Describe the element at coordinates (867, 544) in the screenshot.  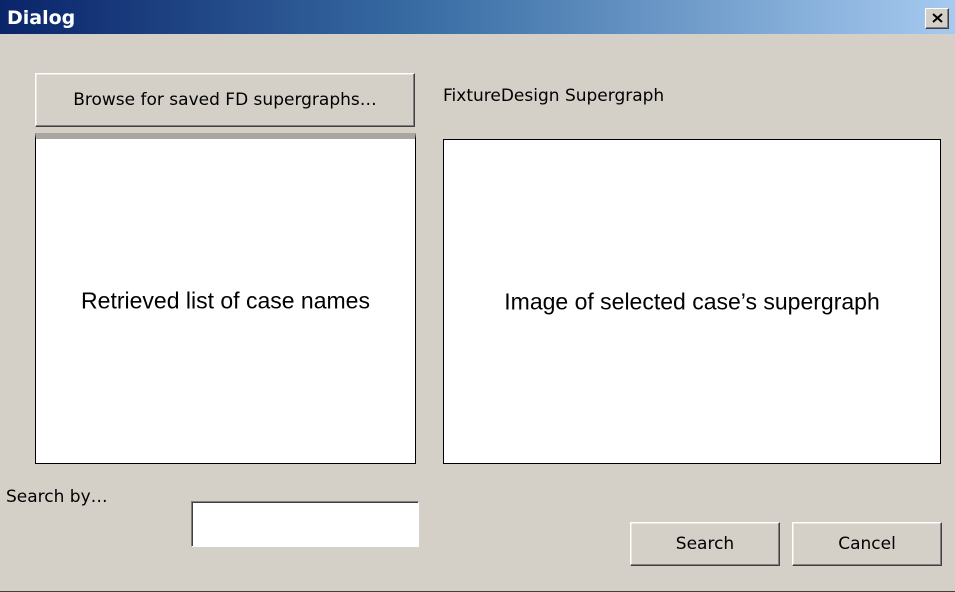
I see `cancel-button: Cancel` at that location.